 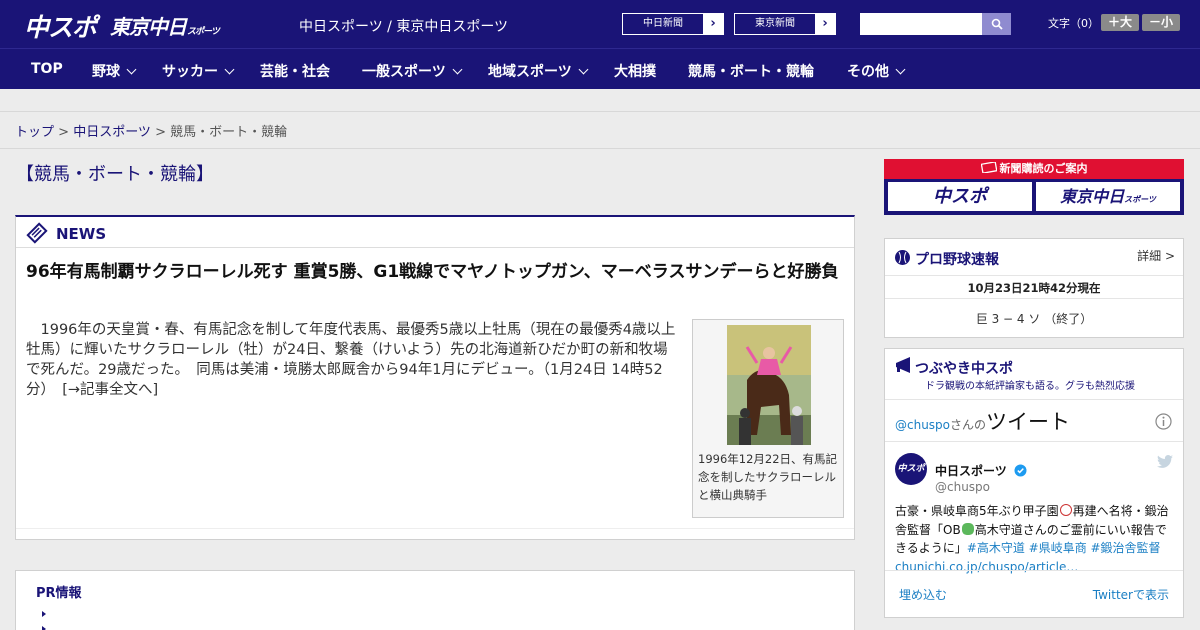 What do you see at coordinates (530, 72) in the screenshot?
I see `nav-label: 地域スポーツ` at bounding box center [530, 72].